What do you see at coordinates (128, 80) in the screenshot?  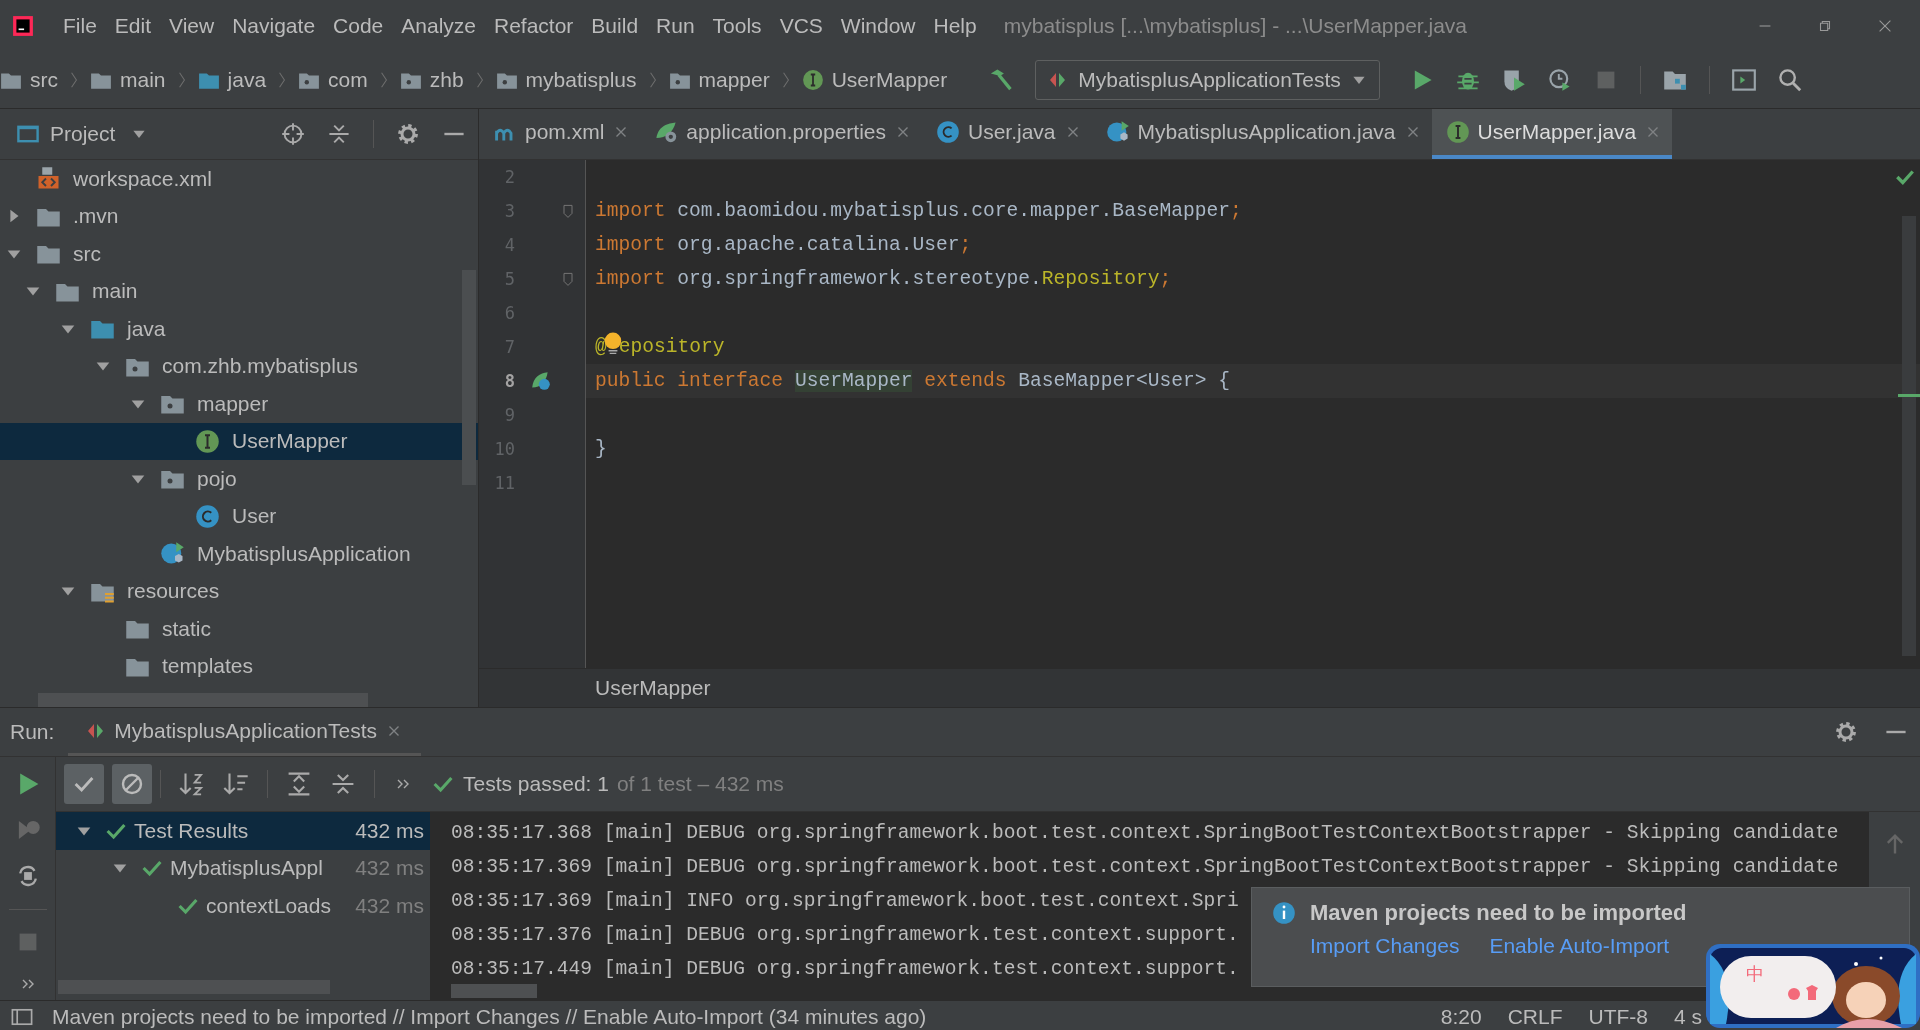 I see `breadcrumb-item: main` at bounding box center [128, 80].